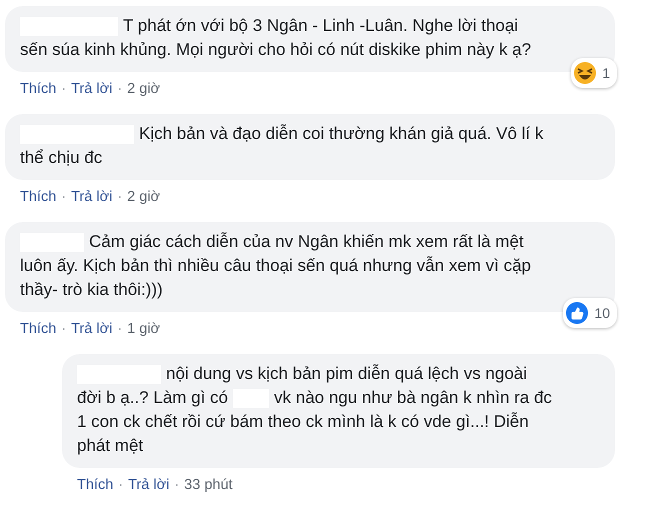  I want to click on comment-text: vk nào ngu như bà ngân k nhìn ra đc, so click(413, 398).